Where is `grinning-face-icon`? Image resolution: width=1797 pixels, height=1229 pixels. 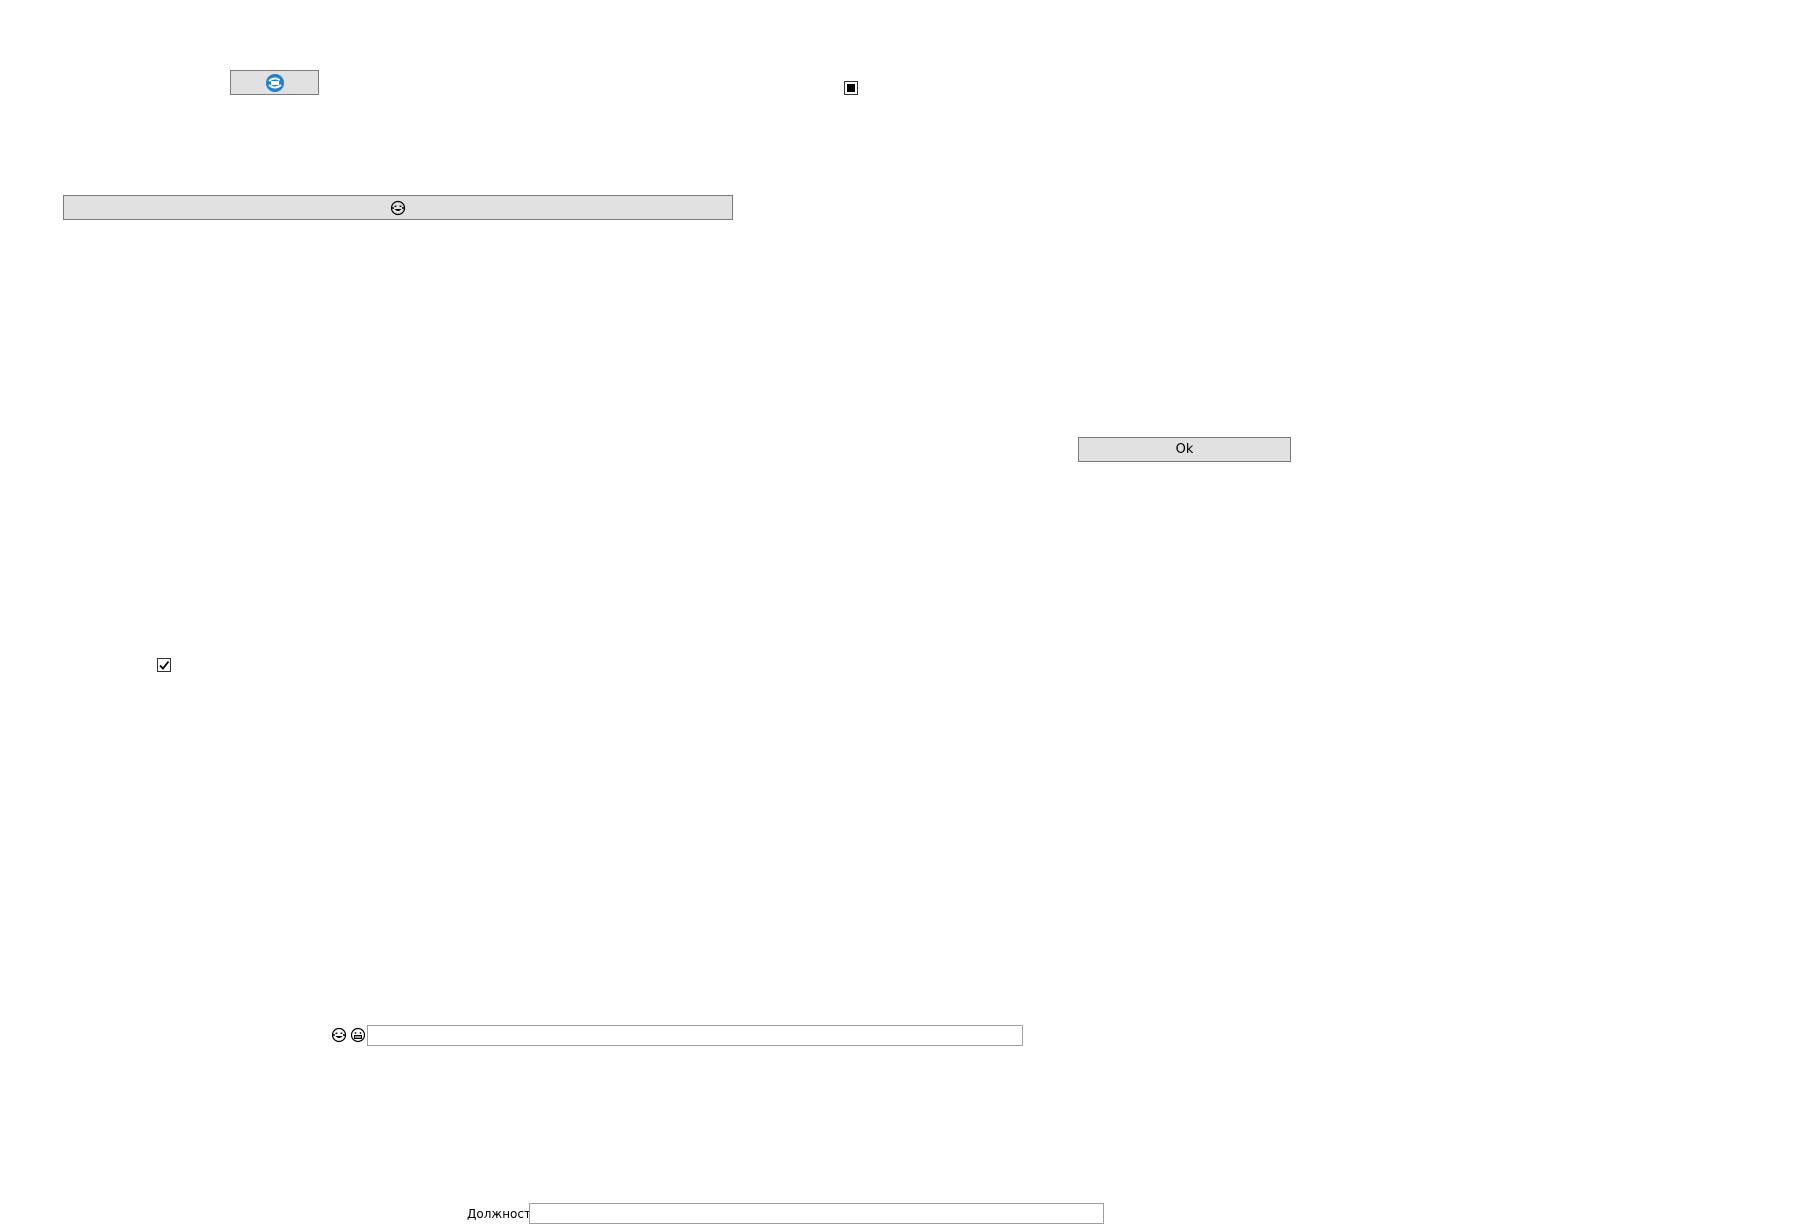
grinning-face-icon is located at coordinates (358, 1035).